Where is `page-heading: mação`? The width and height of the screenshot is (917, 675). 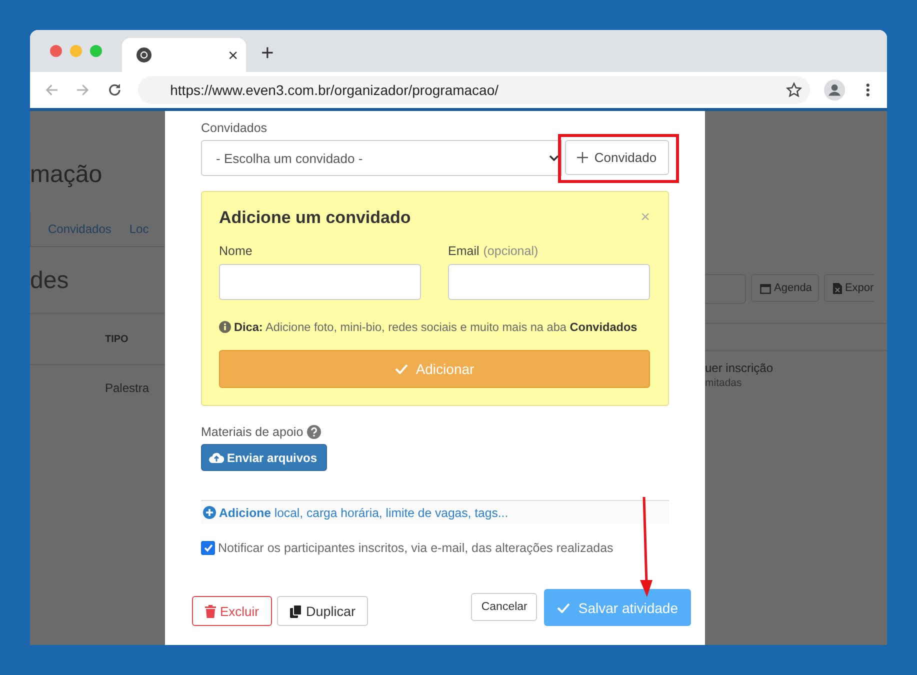 page-heading: mação is located at coordinates (67, 175).